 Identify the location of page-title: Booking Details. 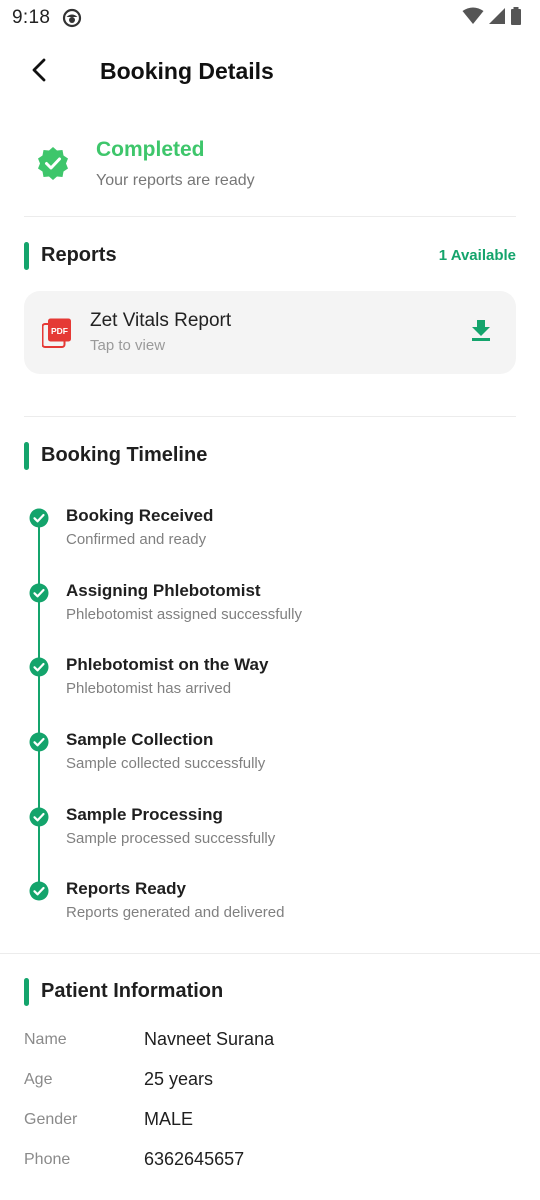
(187, 71).